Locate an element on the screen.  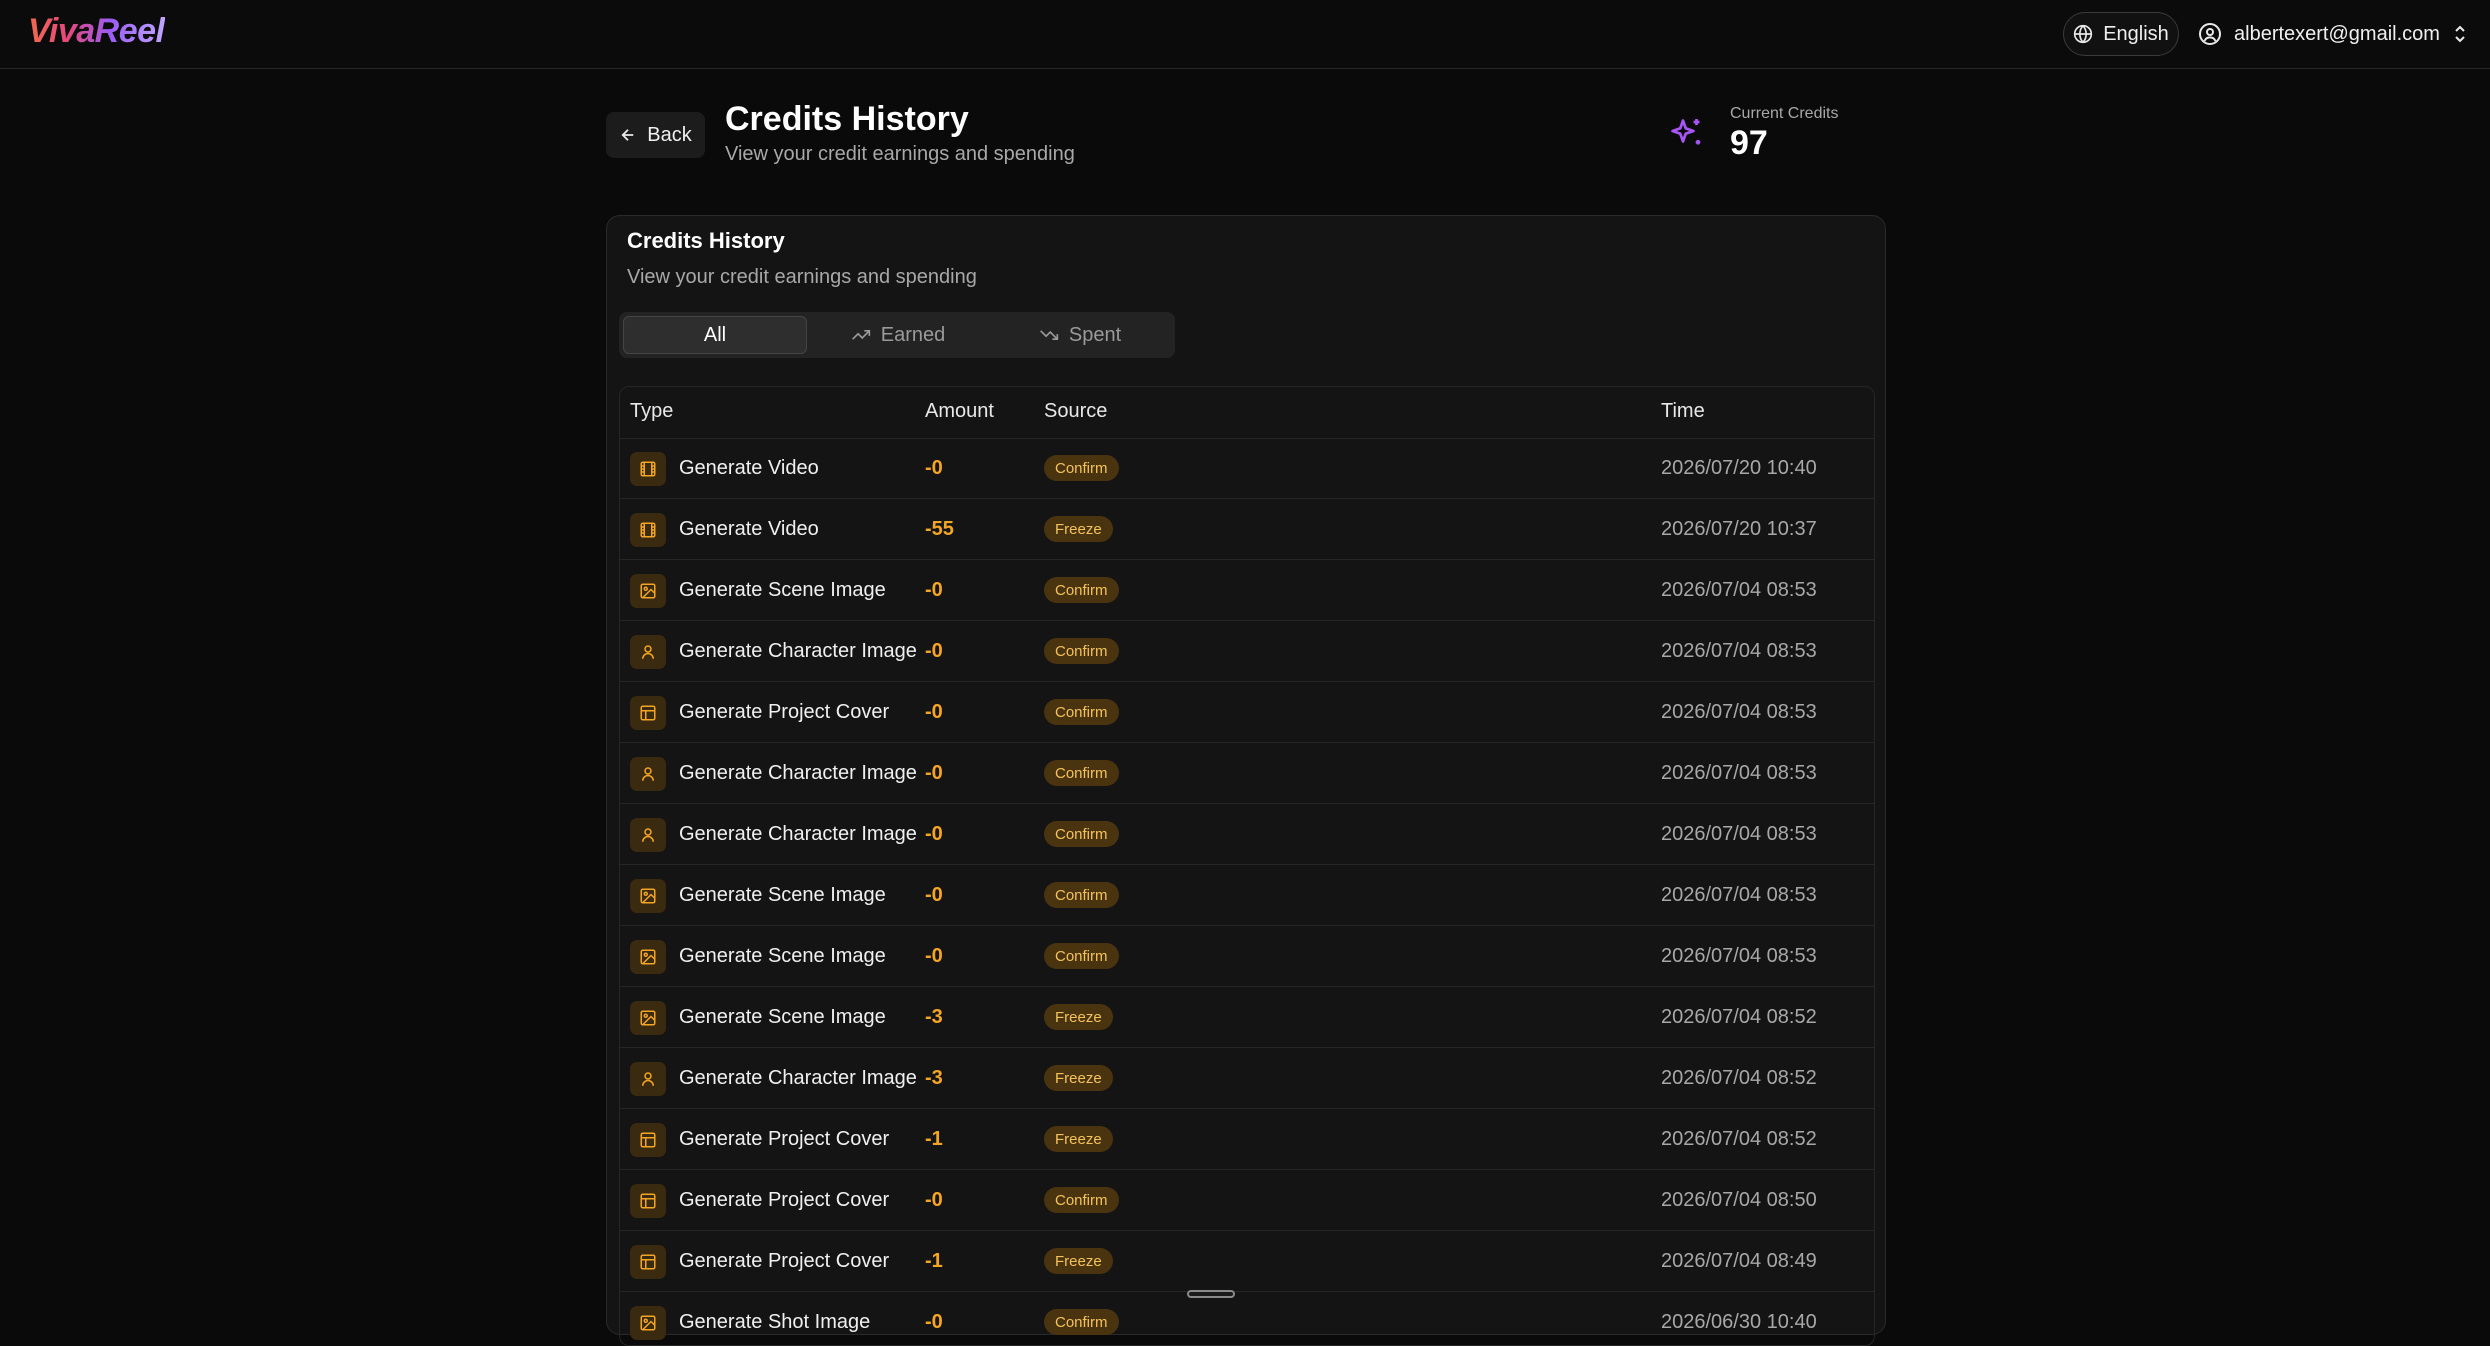
page-title: Credits History is located at coordinates (847, 119).